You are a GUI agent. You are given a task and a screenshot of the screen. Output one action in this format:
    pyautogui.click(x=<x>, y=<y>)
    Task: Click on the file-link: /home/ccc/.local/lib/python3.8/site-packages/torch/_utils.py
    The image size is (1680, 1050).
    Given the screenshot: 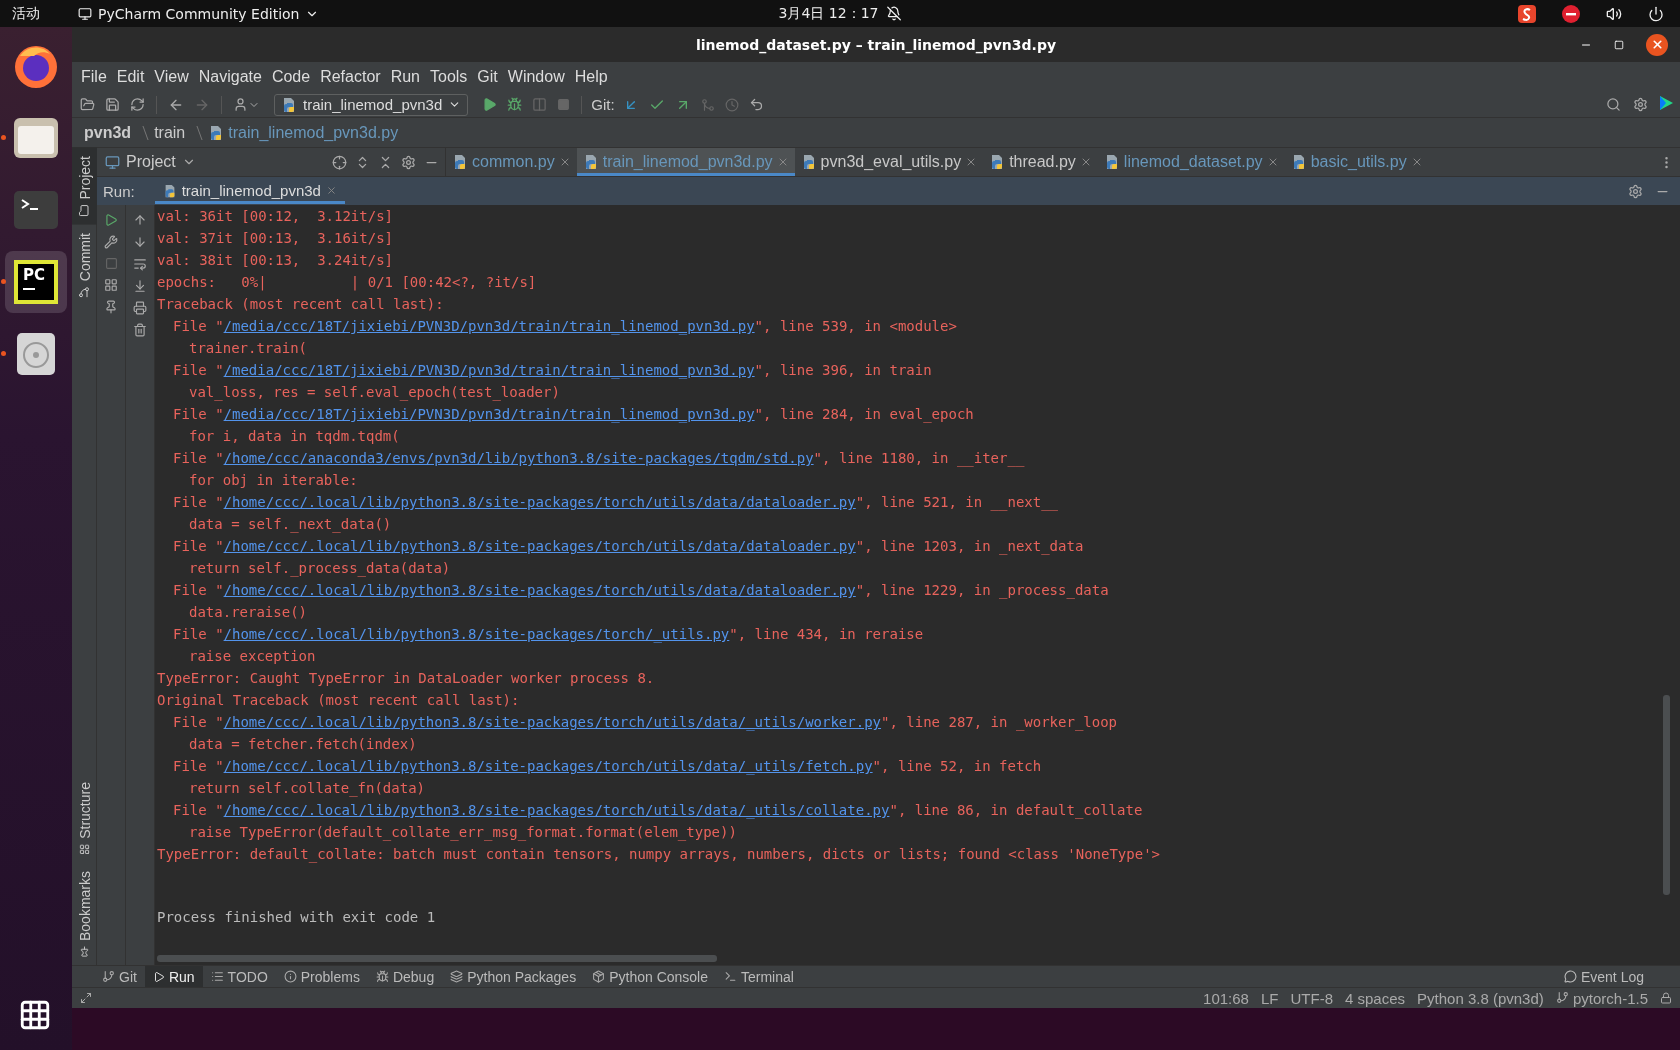 What is the action you would take?
    pyautogui.click(x=476, y=634)
    